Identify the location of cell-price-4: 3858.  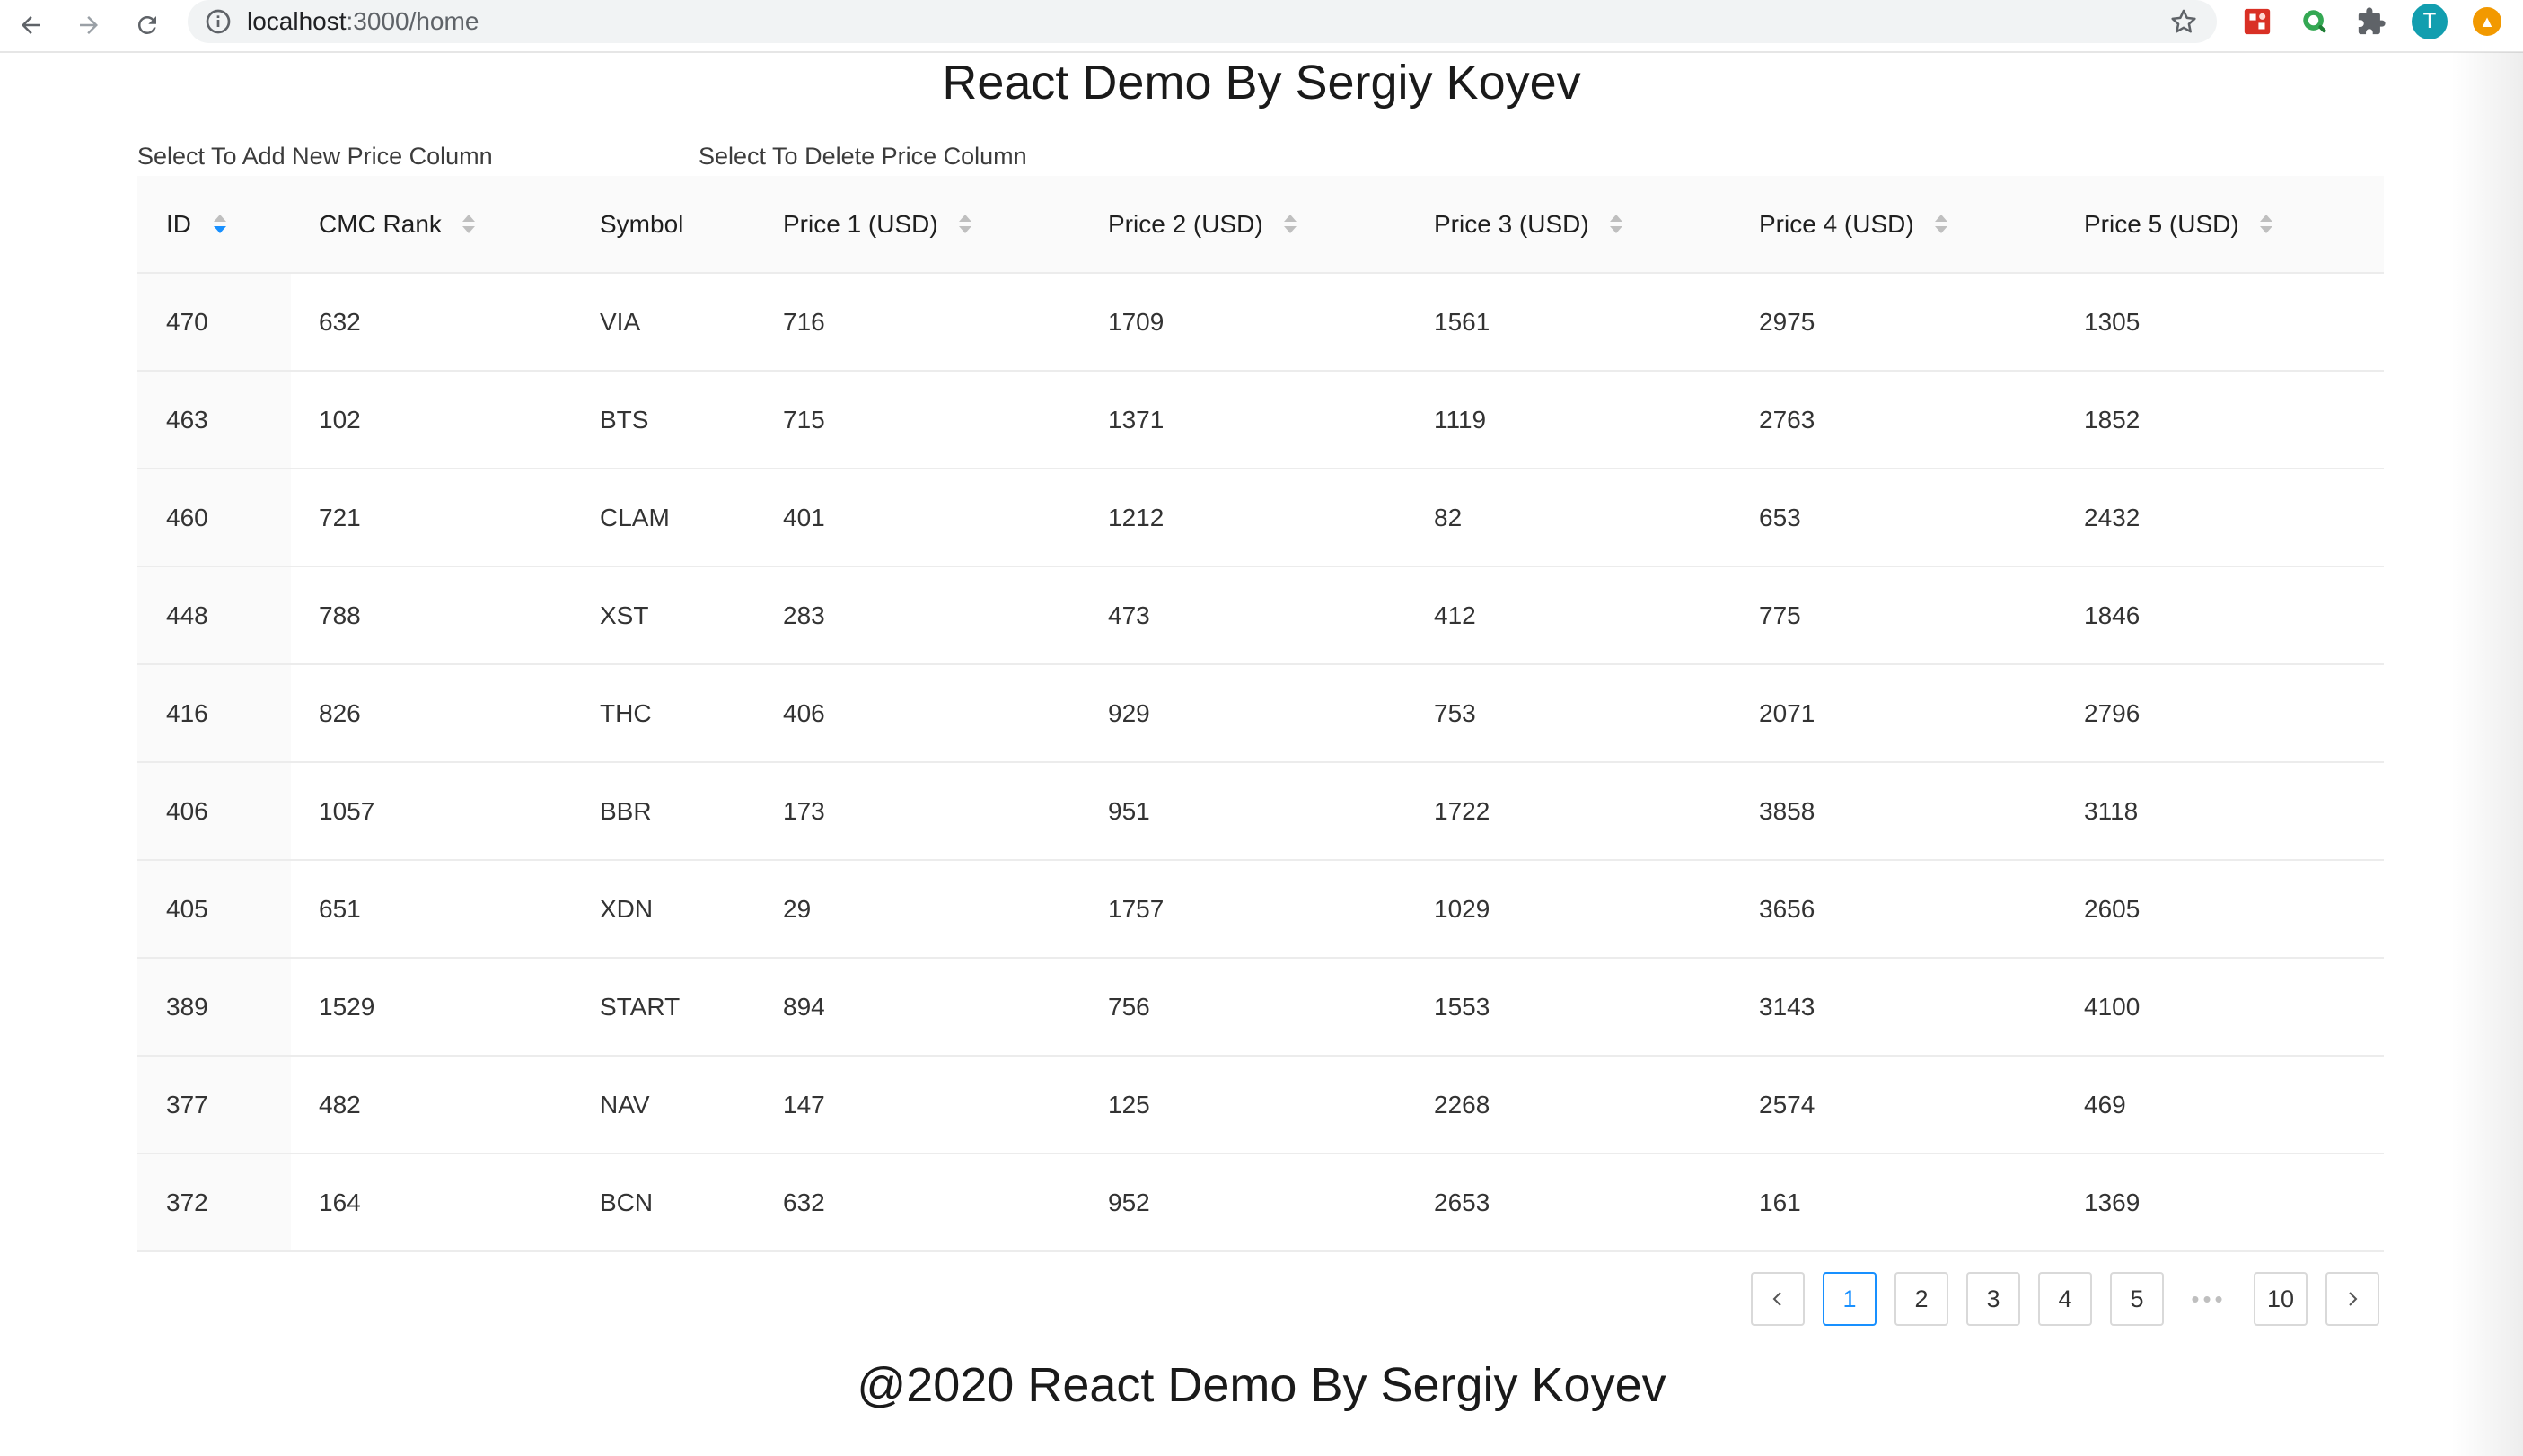
(1787, 810).